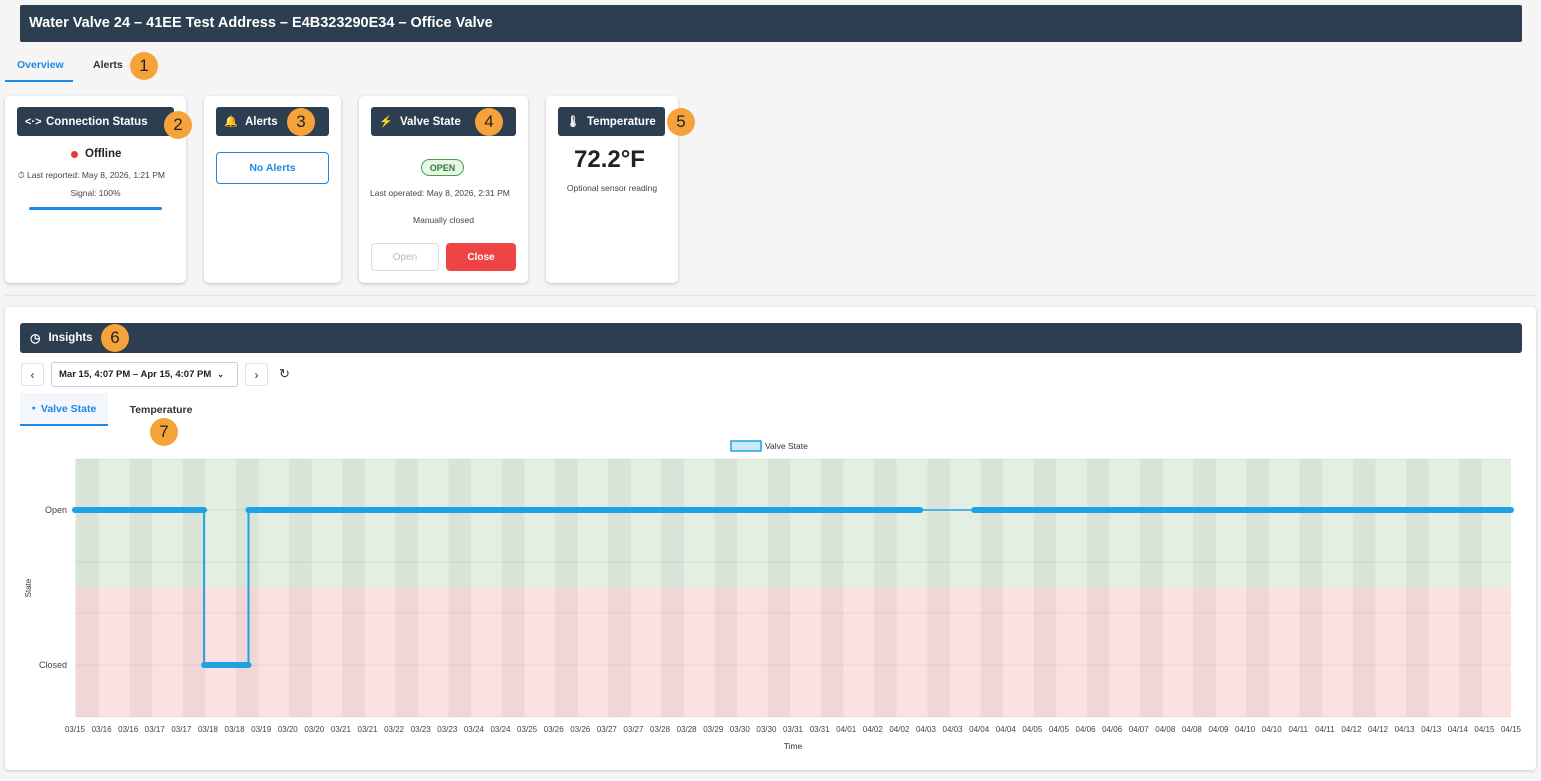 Image resolution: width=1541 pixels, height=781 pixels. What do you see at coordinates (846, 729) in the screenshot?
I see `x-tick-label: 04/01` at bounding box center [846, 729].